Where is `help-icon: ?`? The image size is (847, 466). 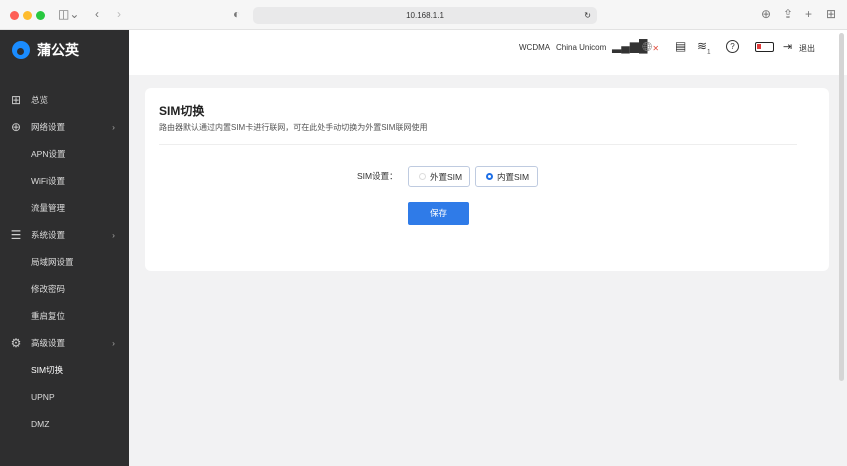
help-icon: ? is located at coordinates (732, 46).